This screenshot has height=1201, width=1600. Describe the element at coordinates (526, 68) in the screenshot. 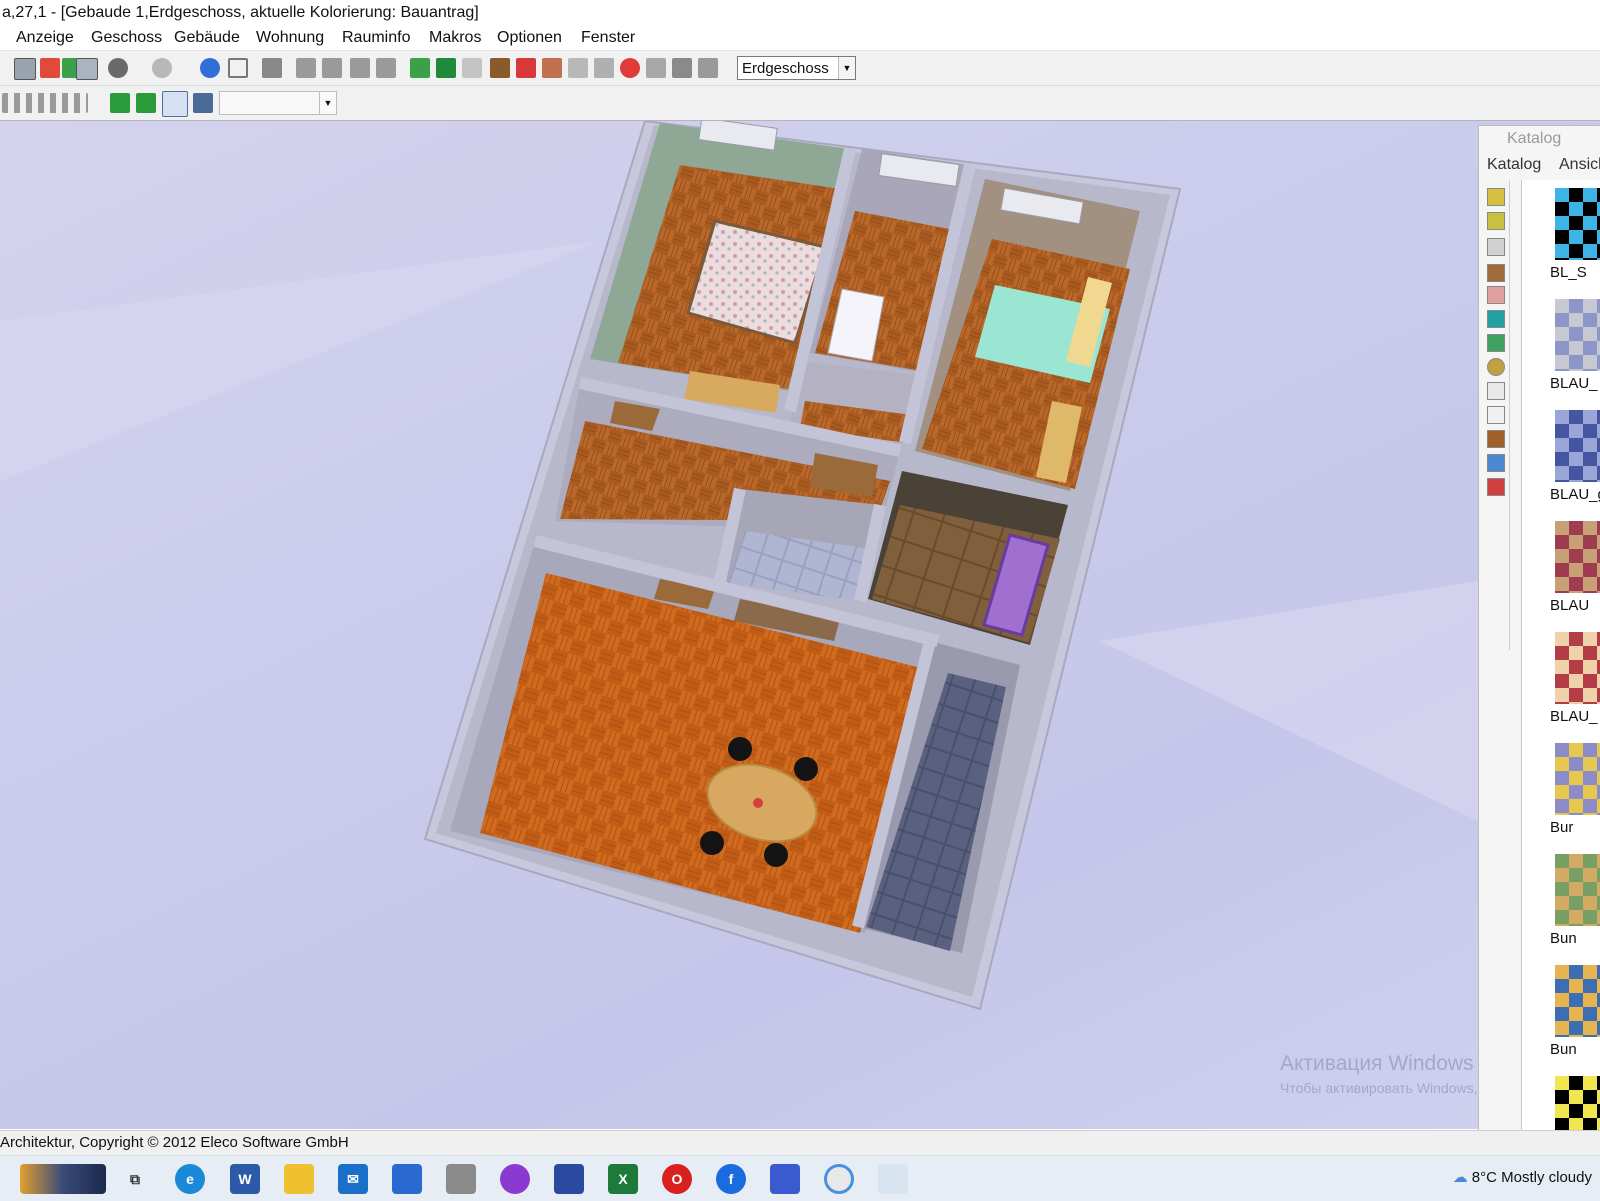

I see `window-tool-icon` at that location.